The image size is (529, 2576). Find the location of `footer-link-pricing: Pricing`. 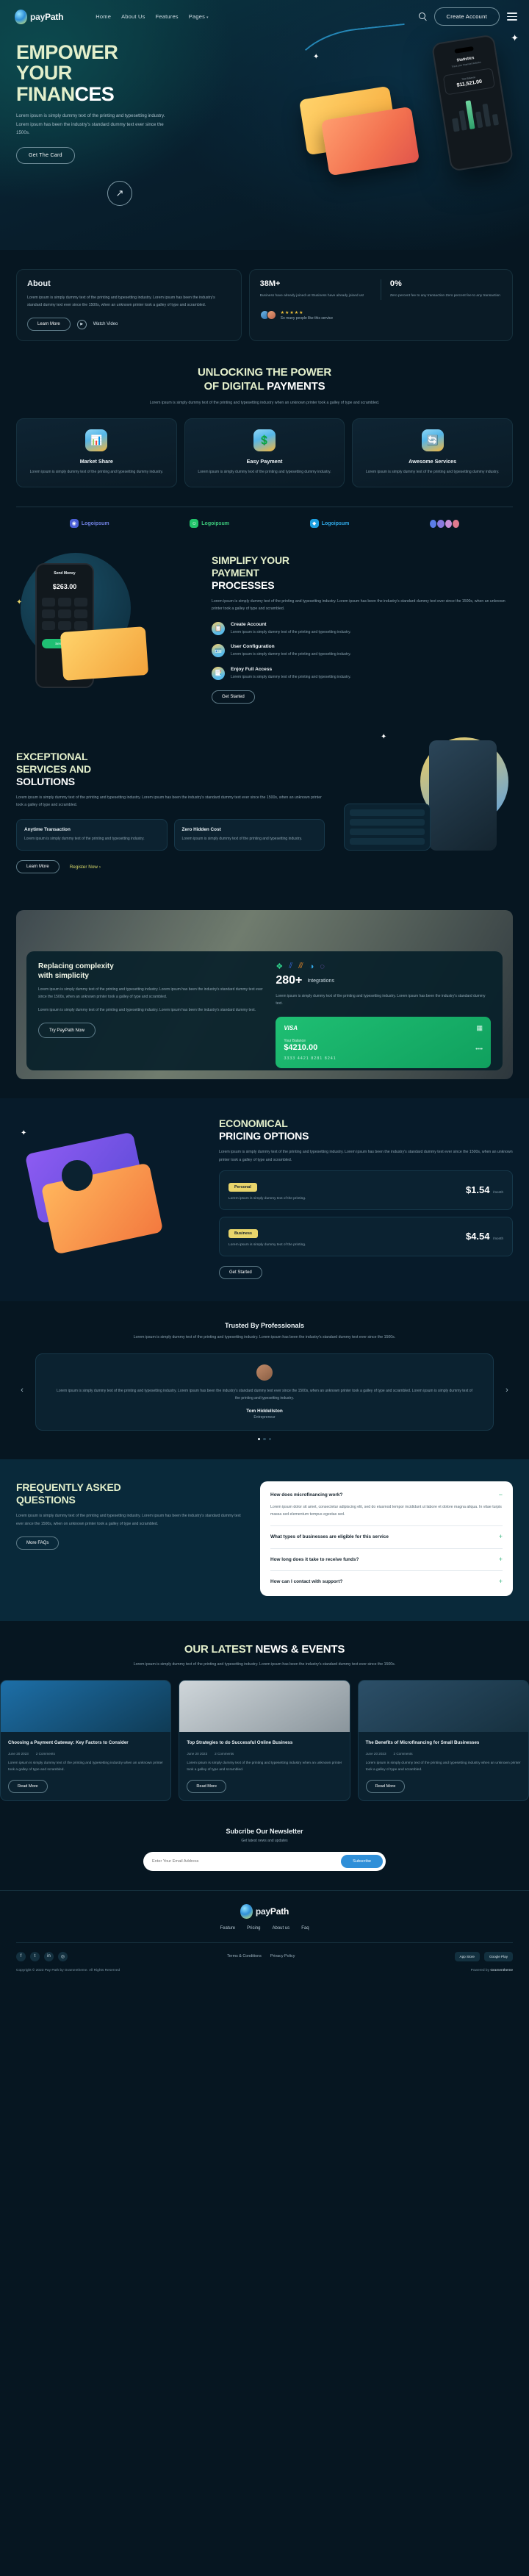

footer-link-pricing: Pricing is located at coordinates (253, 1928).